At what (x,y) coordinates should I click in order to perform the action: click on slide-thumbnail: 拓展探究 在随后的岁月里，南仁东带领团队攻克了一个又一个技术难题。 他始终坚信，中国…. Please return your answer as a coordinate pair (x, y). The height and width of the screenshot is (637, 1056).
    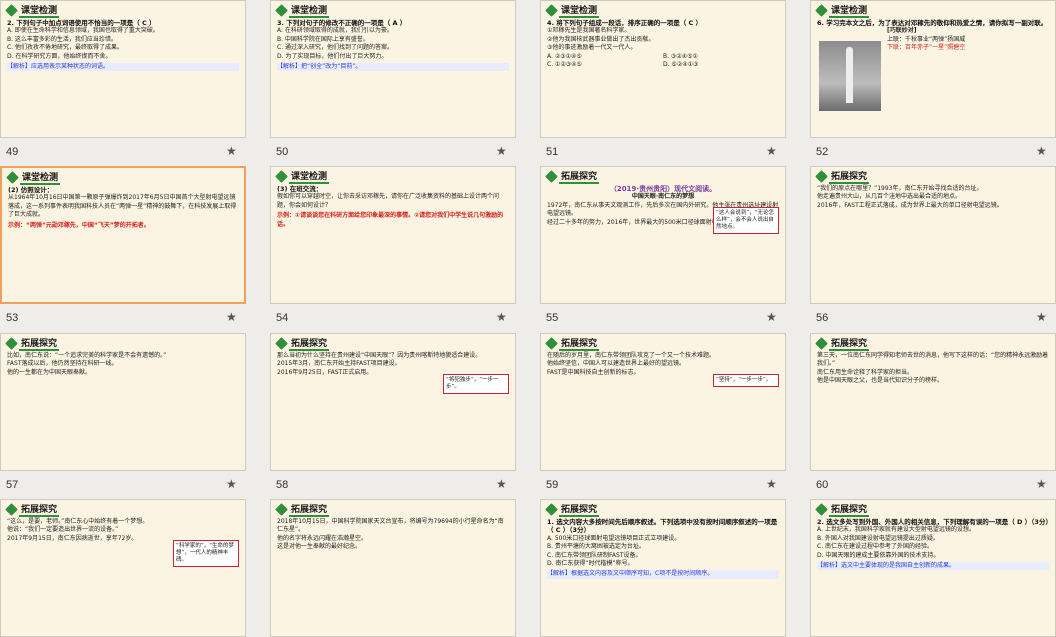
    Looking at the image, I should click on (663, 402).